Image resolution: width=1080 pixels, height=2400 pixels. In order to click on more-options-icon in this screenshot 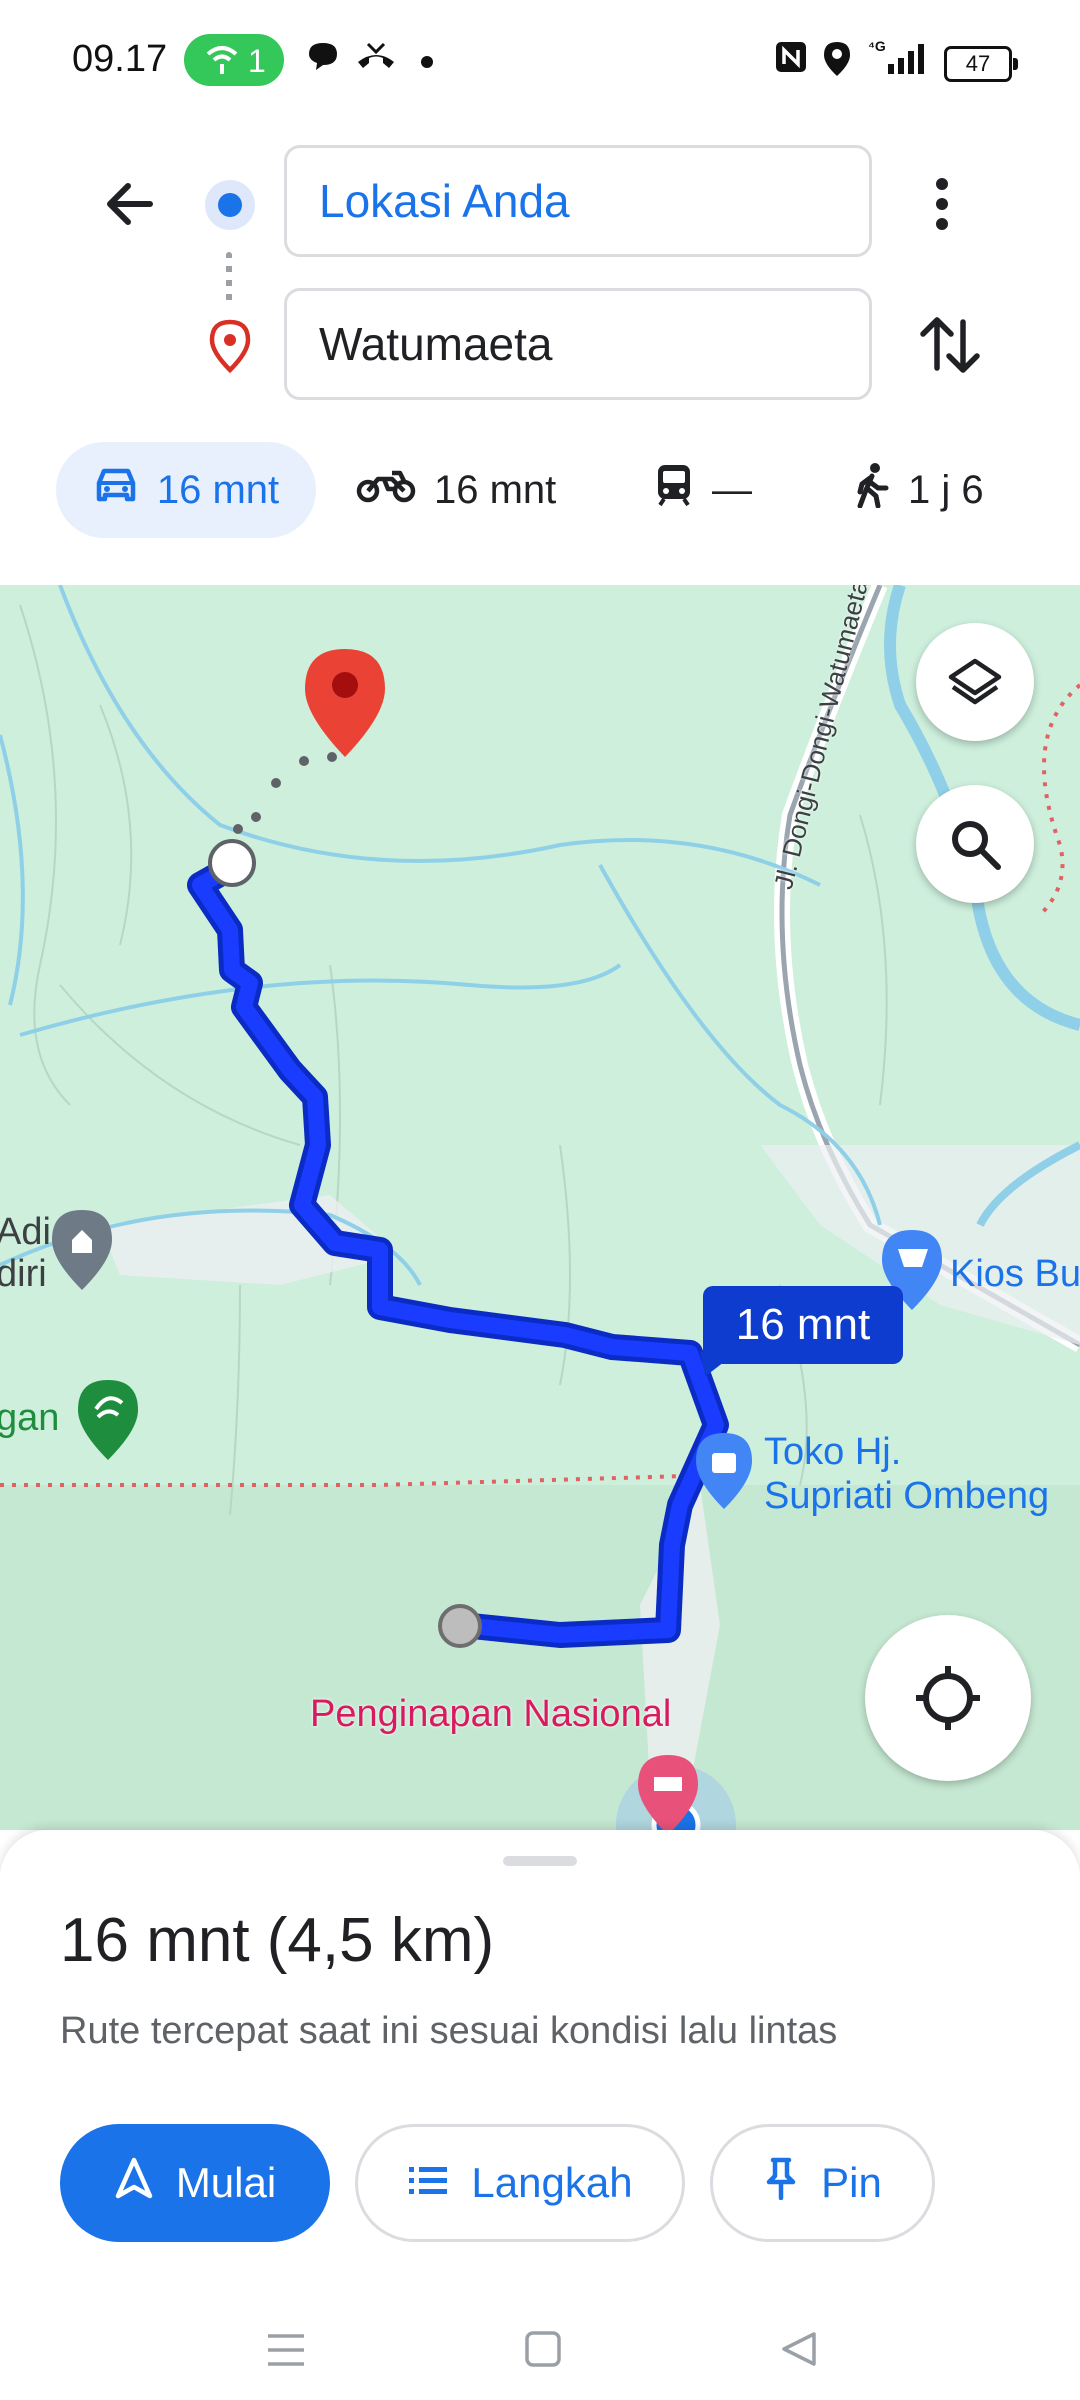, I will do `click(942, 205)`.